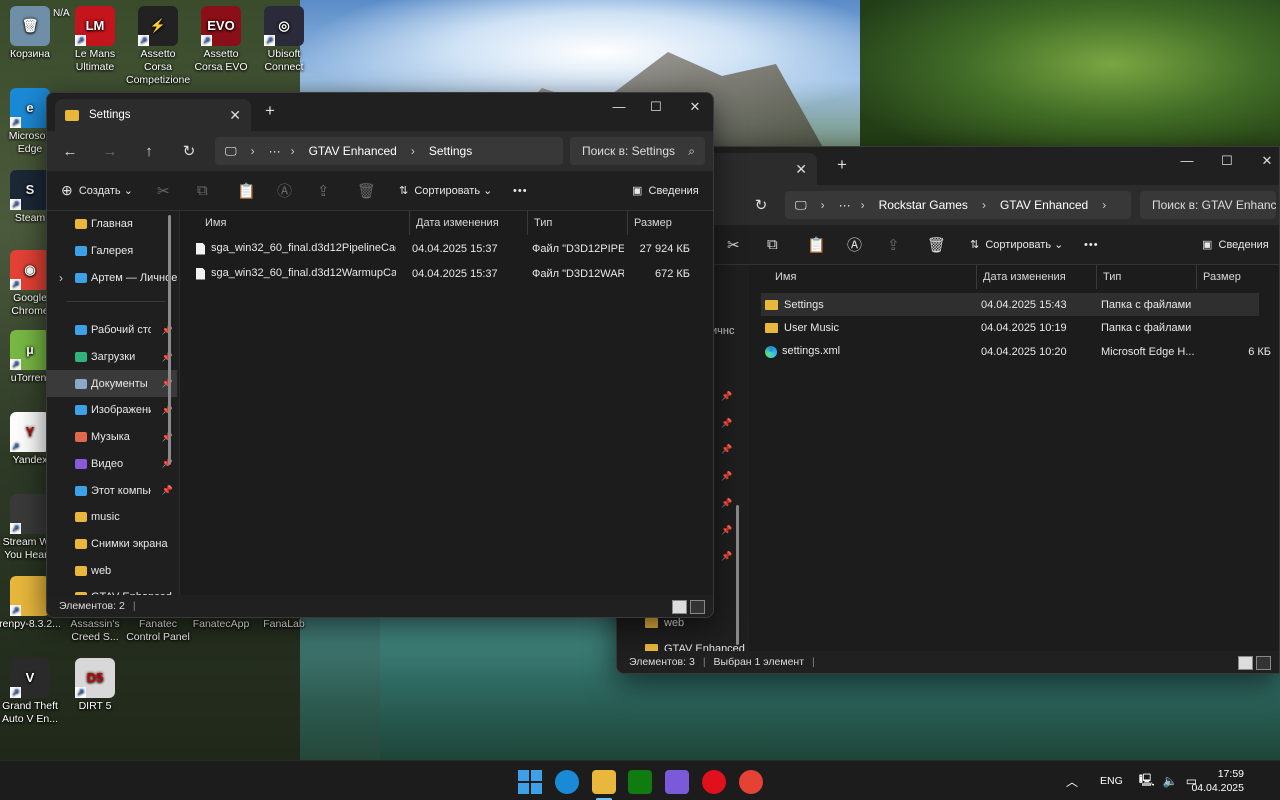  Describe the element at coordinates (70, 151) in the screenshot. I see `back-icon: ←` at that location.